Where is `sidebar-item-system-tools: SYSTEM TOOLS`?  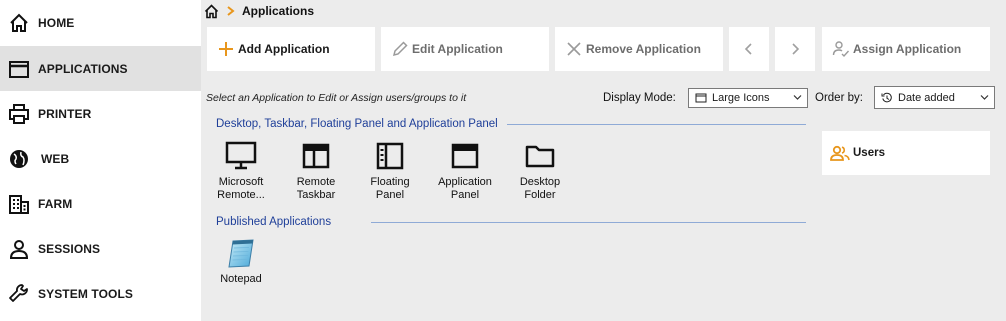 sidebar-item-system-tools: SYSTEM TOOLS is located at coordinates (100, 293).